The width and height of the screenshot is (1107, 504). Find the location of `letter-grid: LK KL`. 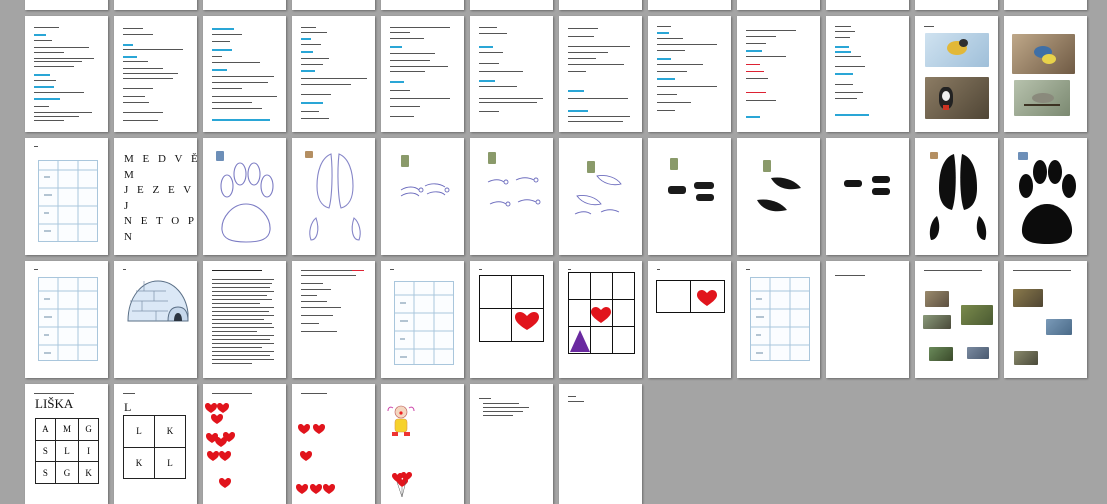

letter-grid: LK KL is located at coordinates (154, 447).